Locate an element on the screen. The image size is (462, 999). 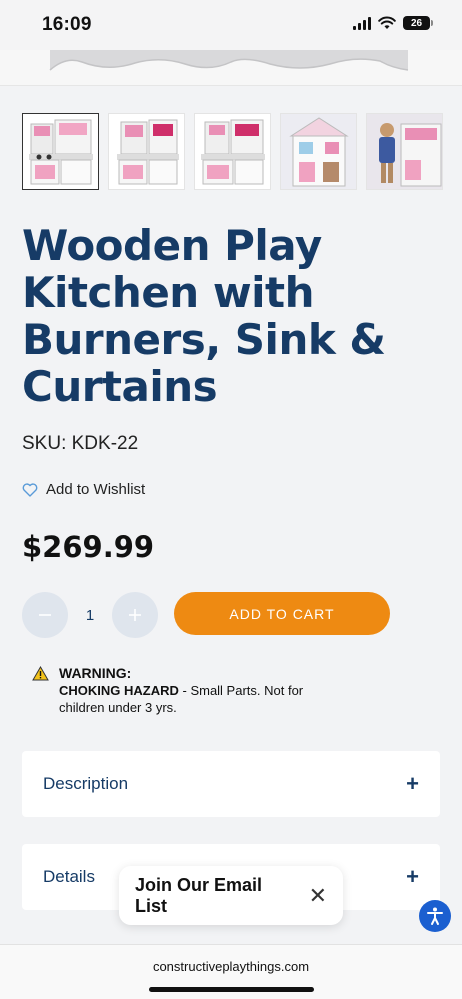
product-sku: SKU: KDK-22 is located at coordinates (80, 443).